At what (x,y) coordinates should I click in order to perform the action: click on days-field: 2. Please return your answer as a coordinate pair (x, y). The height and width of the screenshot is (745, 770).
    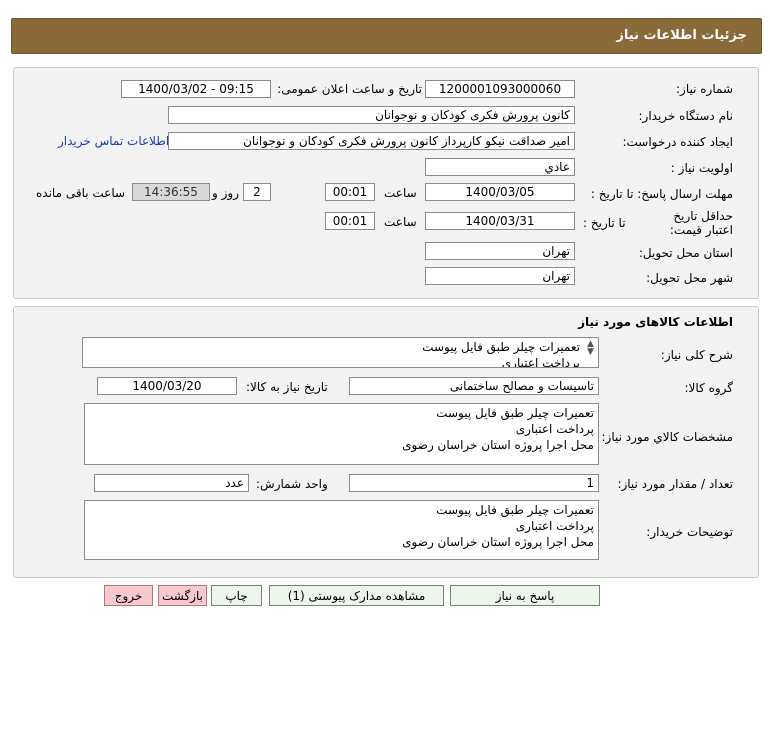
    Looking at the image, I should click on (257, 192).